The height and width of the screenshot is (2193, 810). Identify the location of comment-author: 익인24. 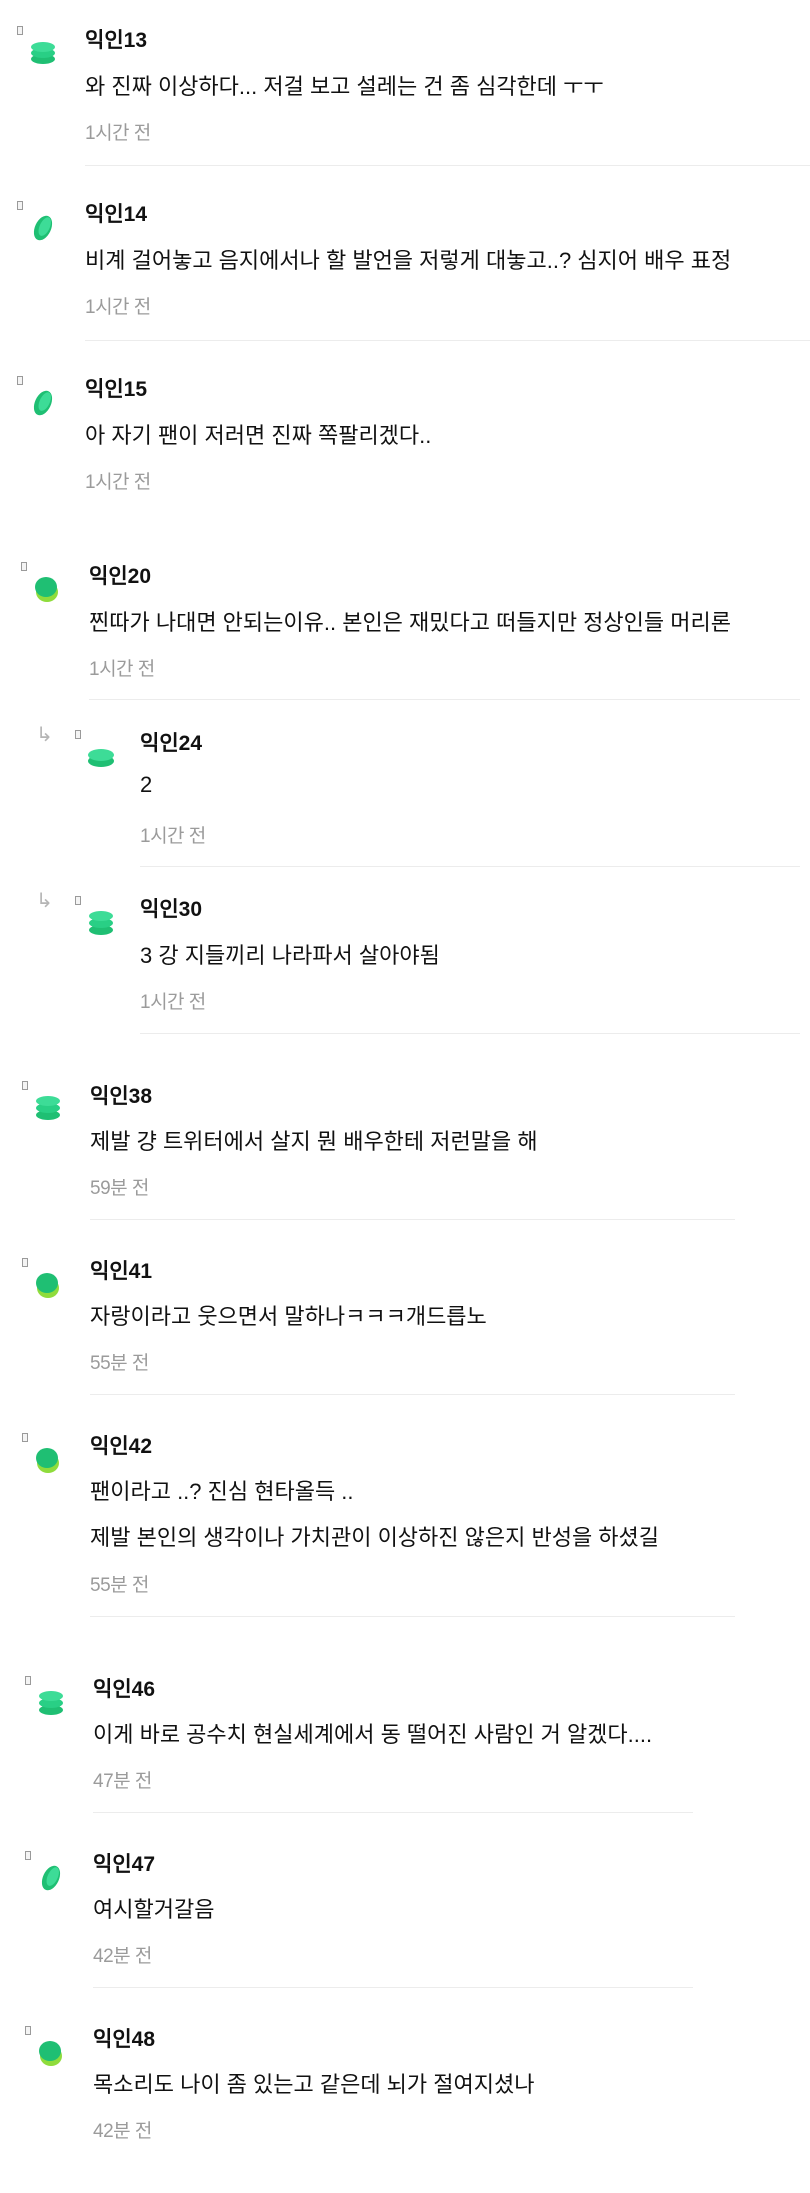
(171, 742).